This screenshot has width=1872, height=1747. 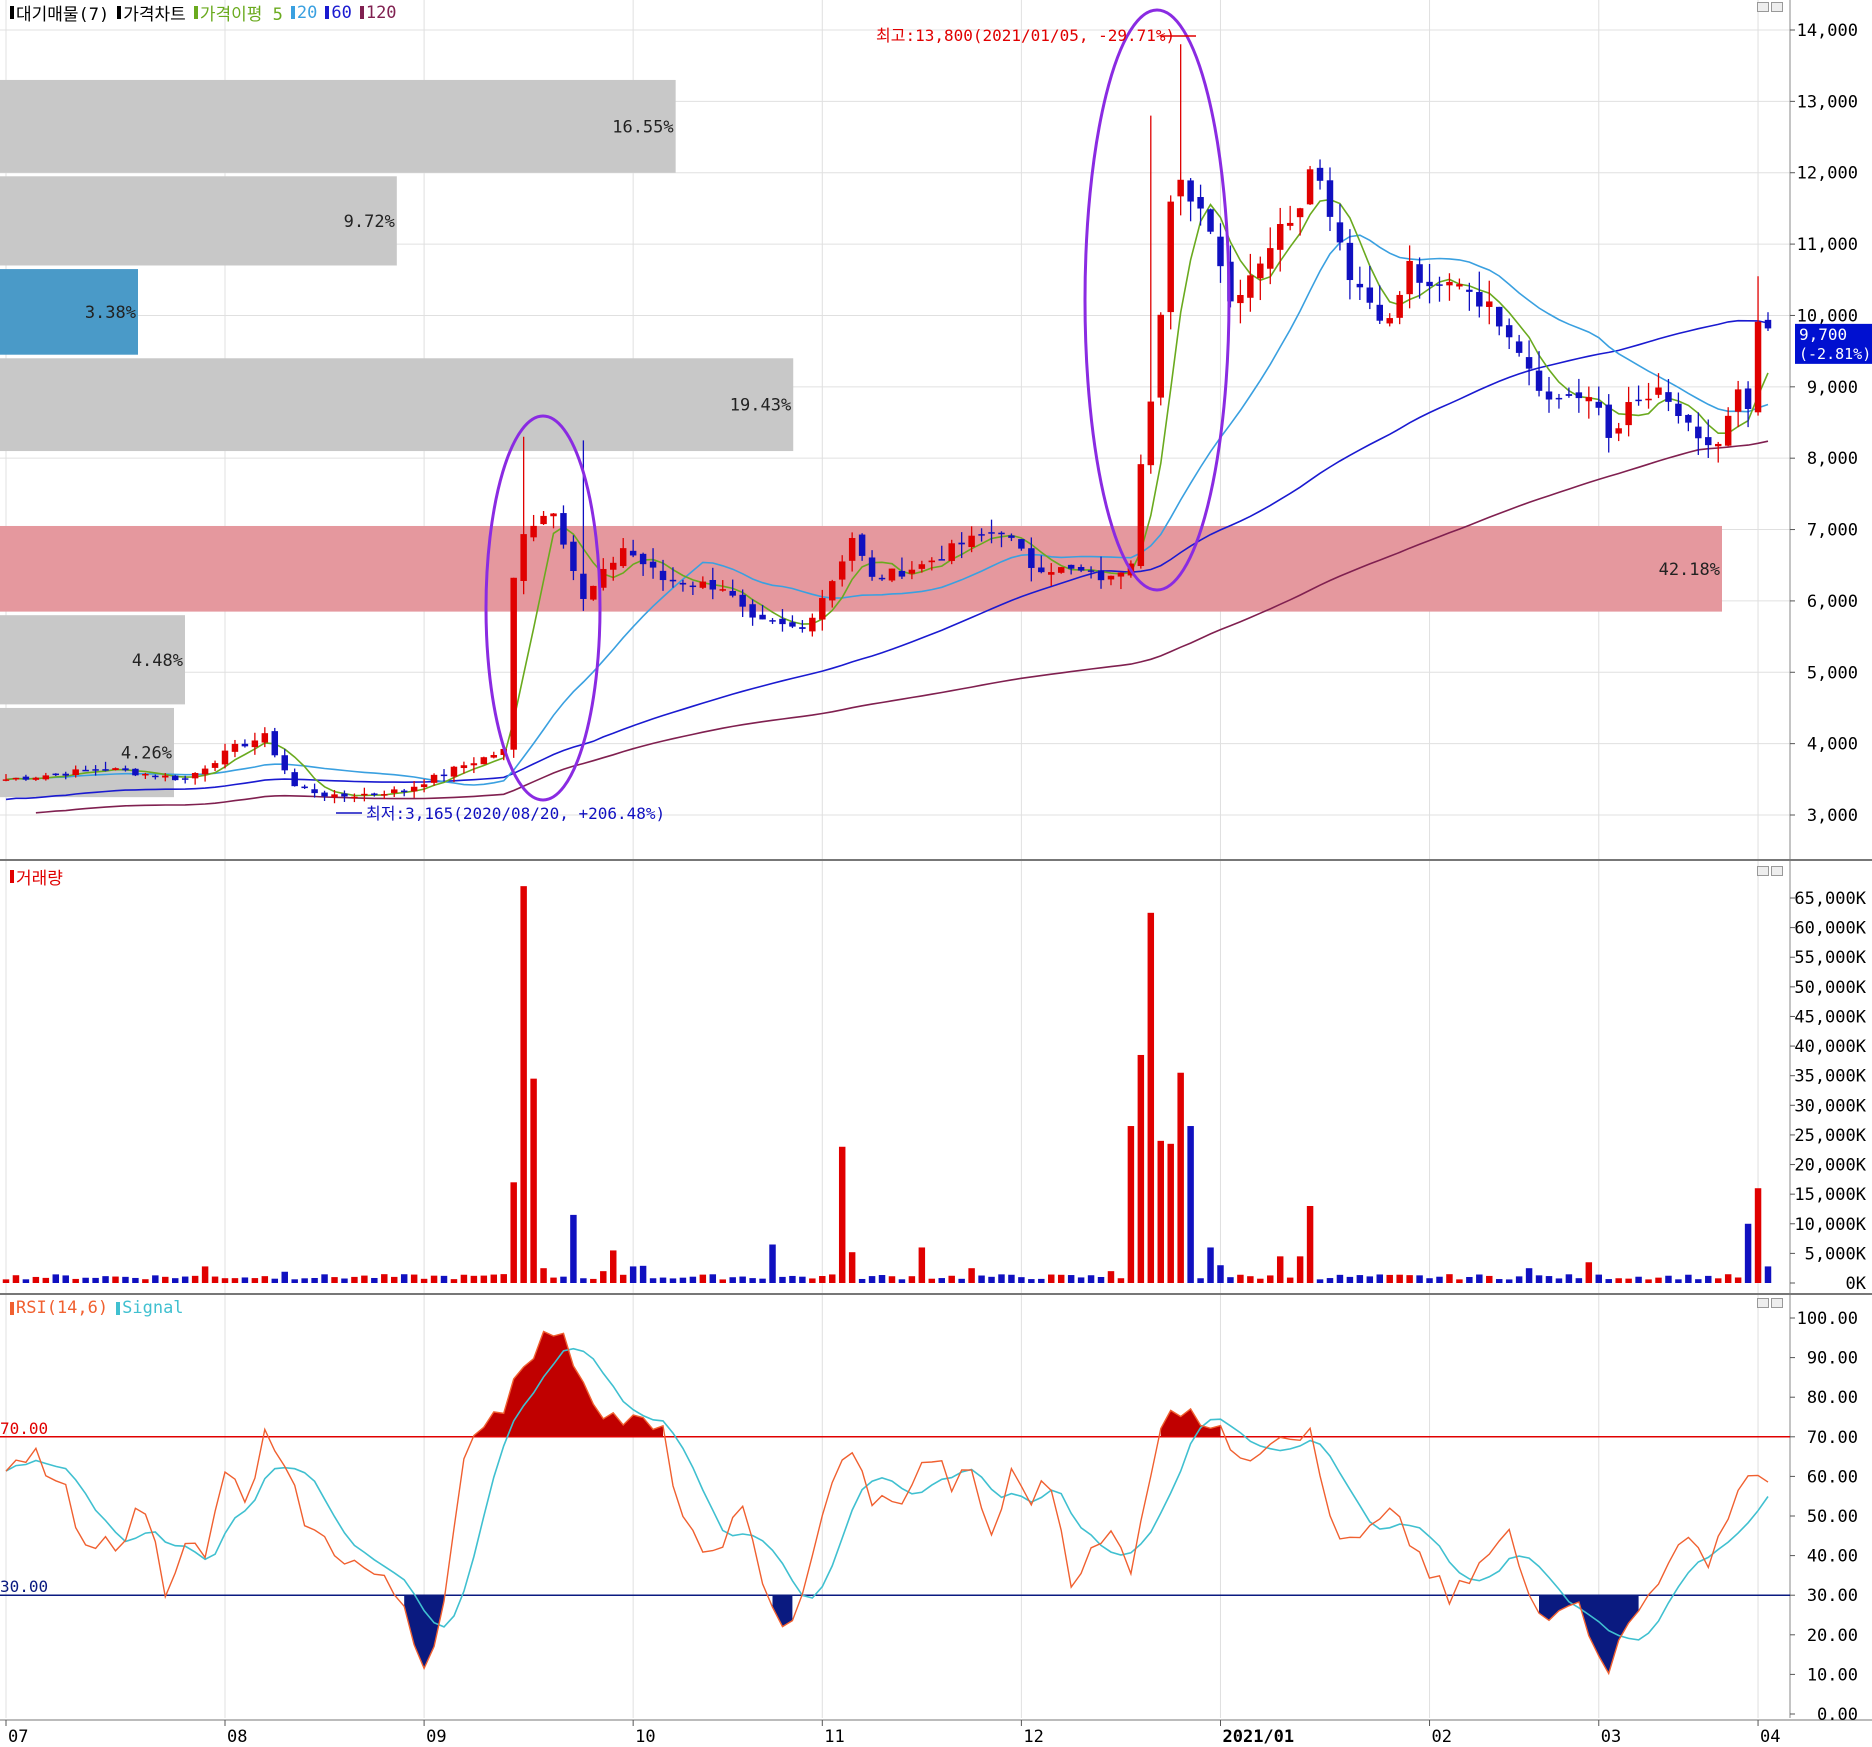 I want to click on price-tick-label: 13,000, so click(x=1827, y=102).